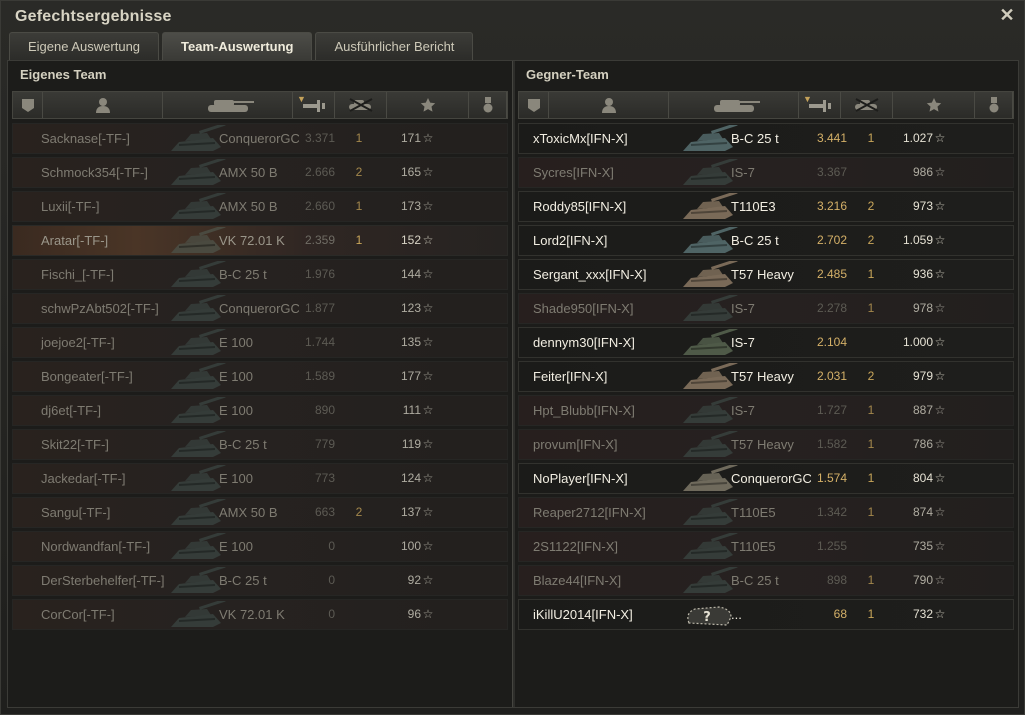 Image resolution: width=1025 pixels, height=715 pixels. I want to click on own-player-row: Nordwandfan[-TF-] E 100 0 100 ☆, so click(260, 546).